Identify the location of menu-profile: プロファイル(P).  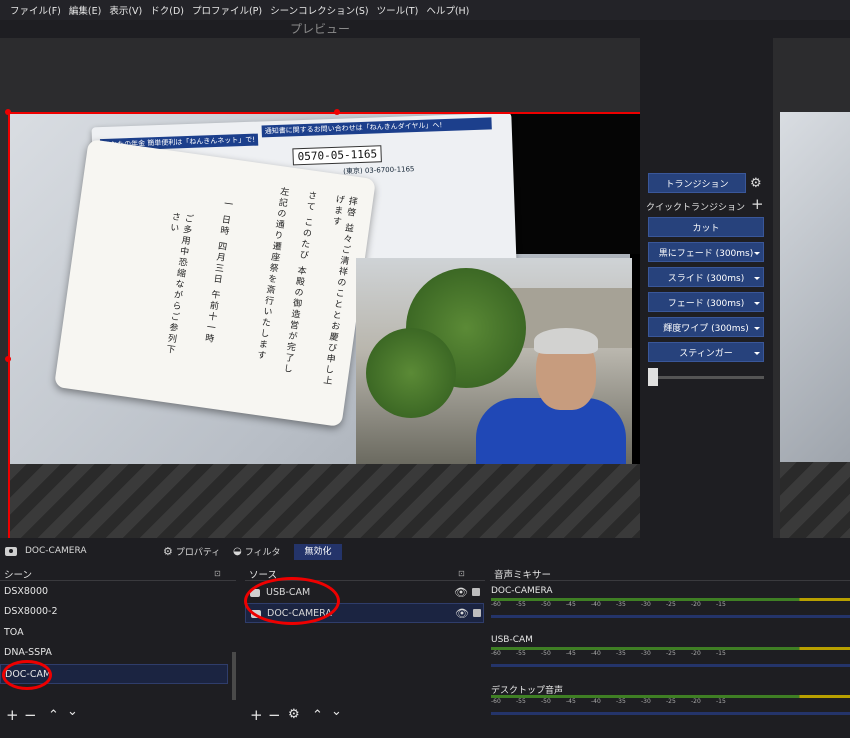
(227, 10).